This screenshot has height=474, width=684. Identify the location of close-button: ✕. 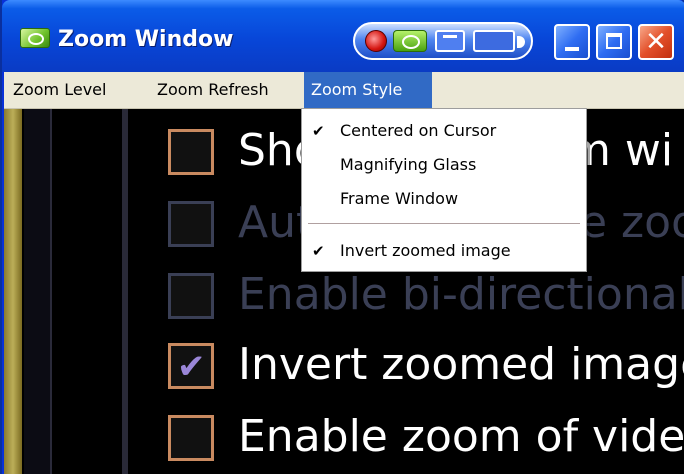
(656, 42).